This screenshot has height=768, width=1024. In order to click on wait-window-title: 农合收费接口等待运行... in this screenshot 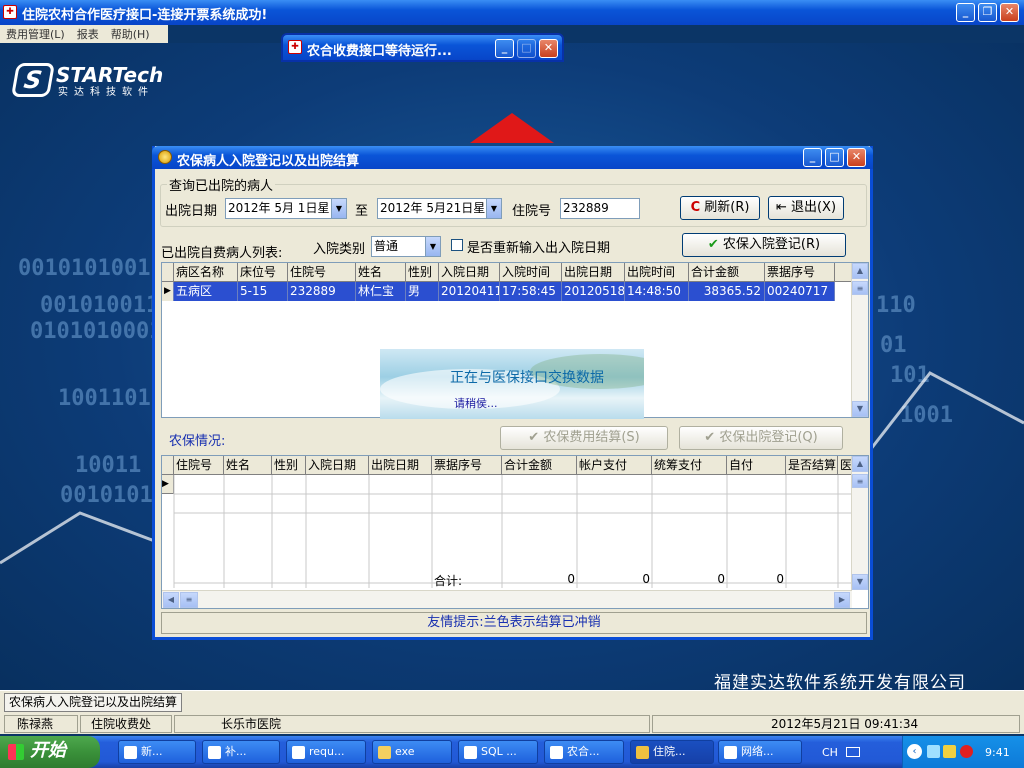, I will do `click(379, 51)`.